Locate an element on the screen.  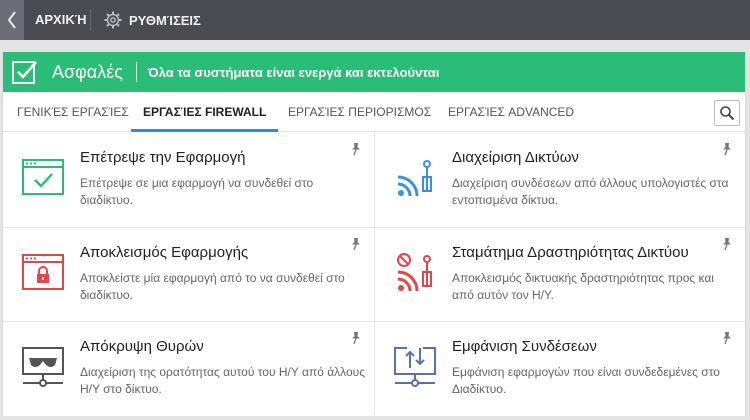
tab-label: ΓΕΝΙΚΈΣ ΕΡΓΑΣΊΕΣ is located at coordinates (73, 112).